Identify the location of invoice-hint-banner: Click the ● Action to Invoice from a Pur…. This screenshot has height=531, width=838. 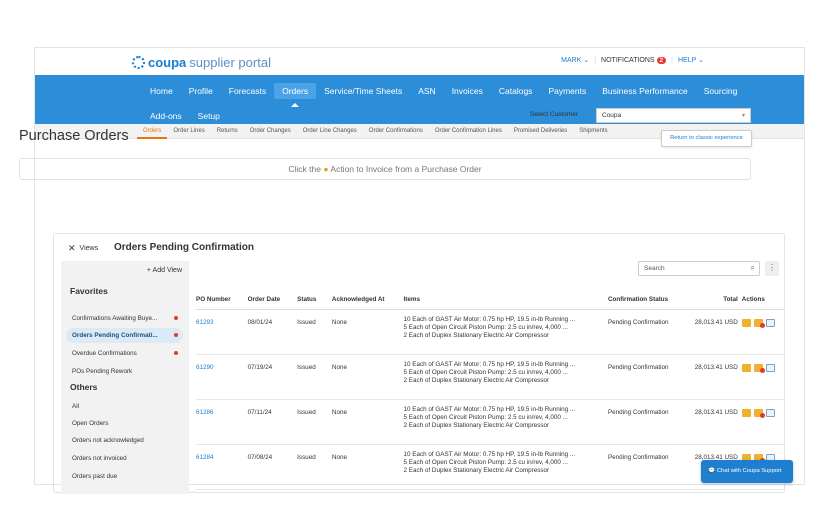
(385, 169).